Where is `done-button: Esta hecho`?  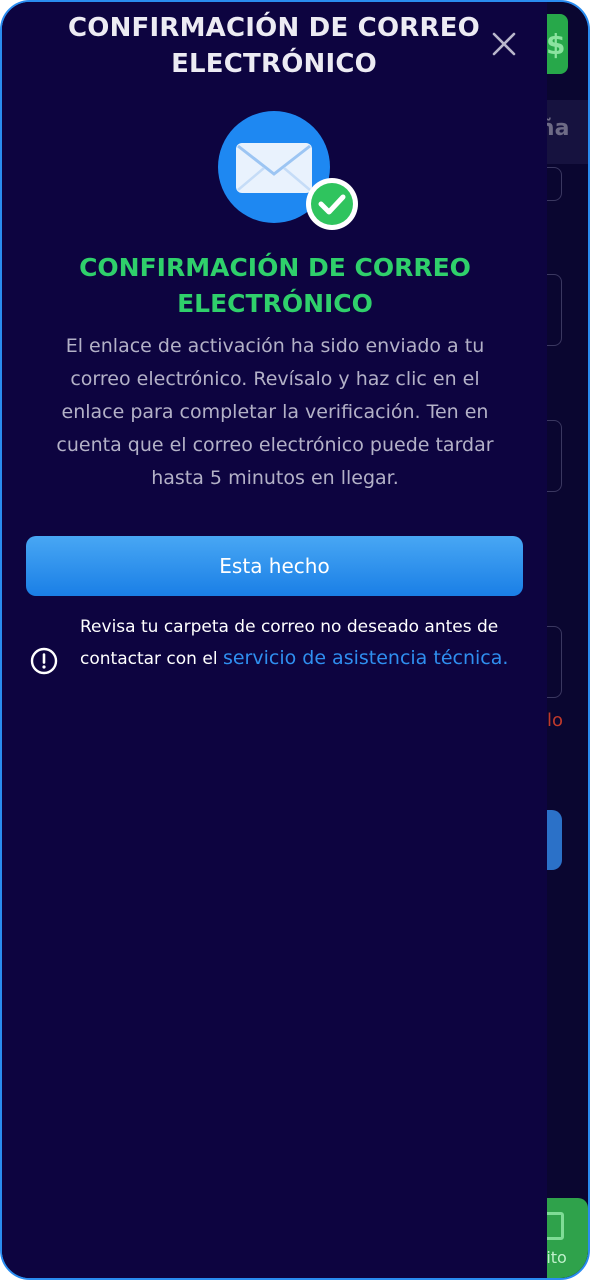 done-button: Esta hecho is located at coordinates (274, 566).